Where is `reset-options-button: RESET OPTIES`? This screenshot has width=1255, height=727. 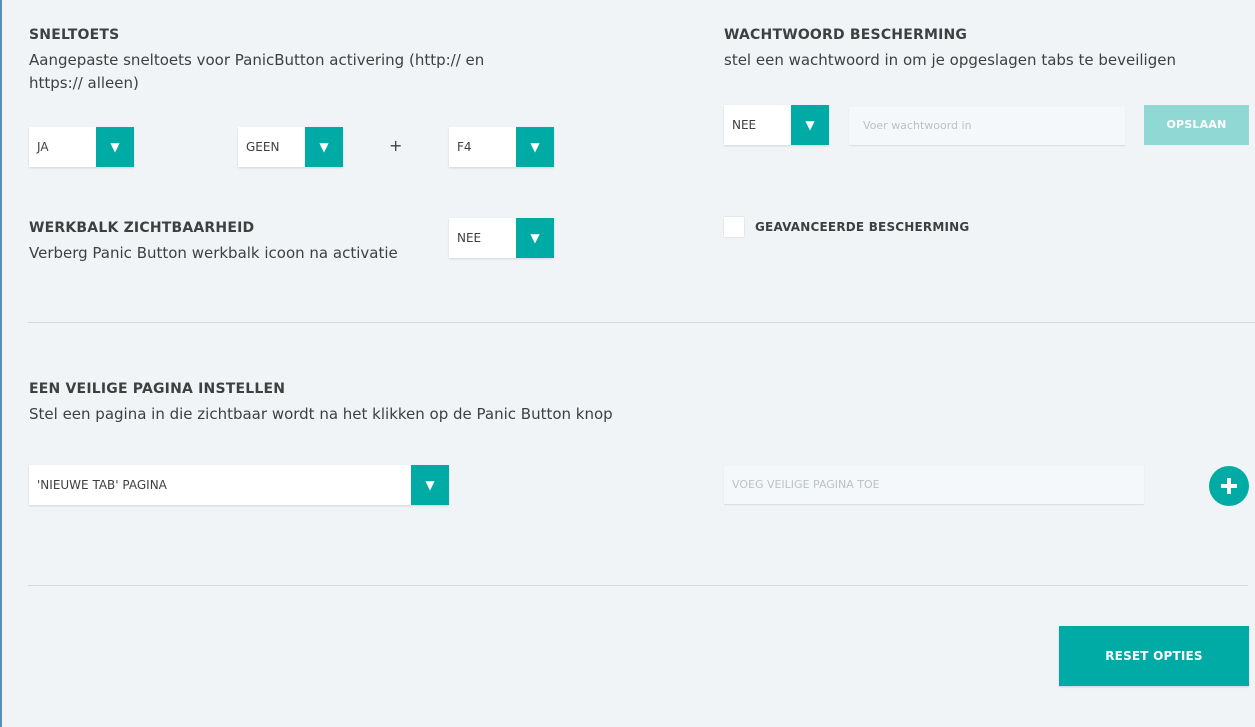
reset-options-button: RESET OPTIES is located at coordinates (1154, 656).